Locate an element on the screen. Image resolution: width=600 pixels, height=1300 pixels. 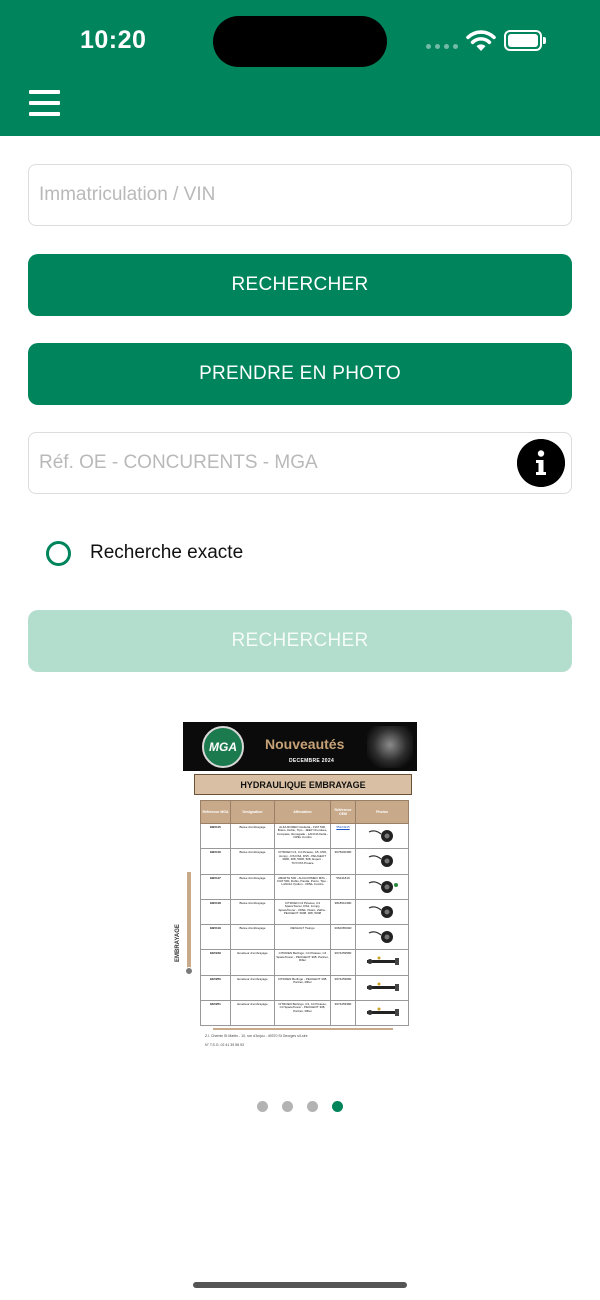
flyer-side-bar is located at coordinates (189, 922).